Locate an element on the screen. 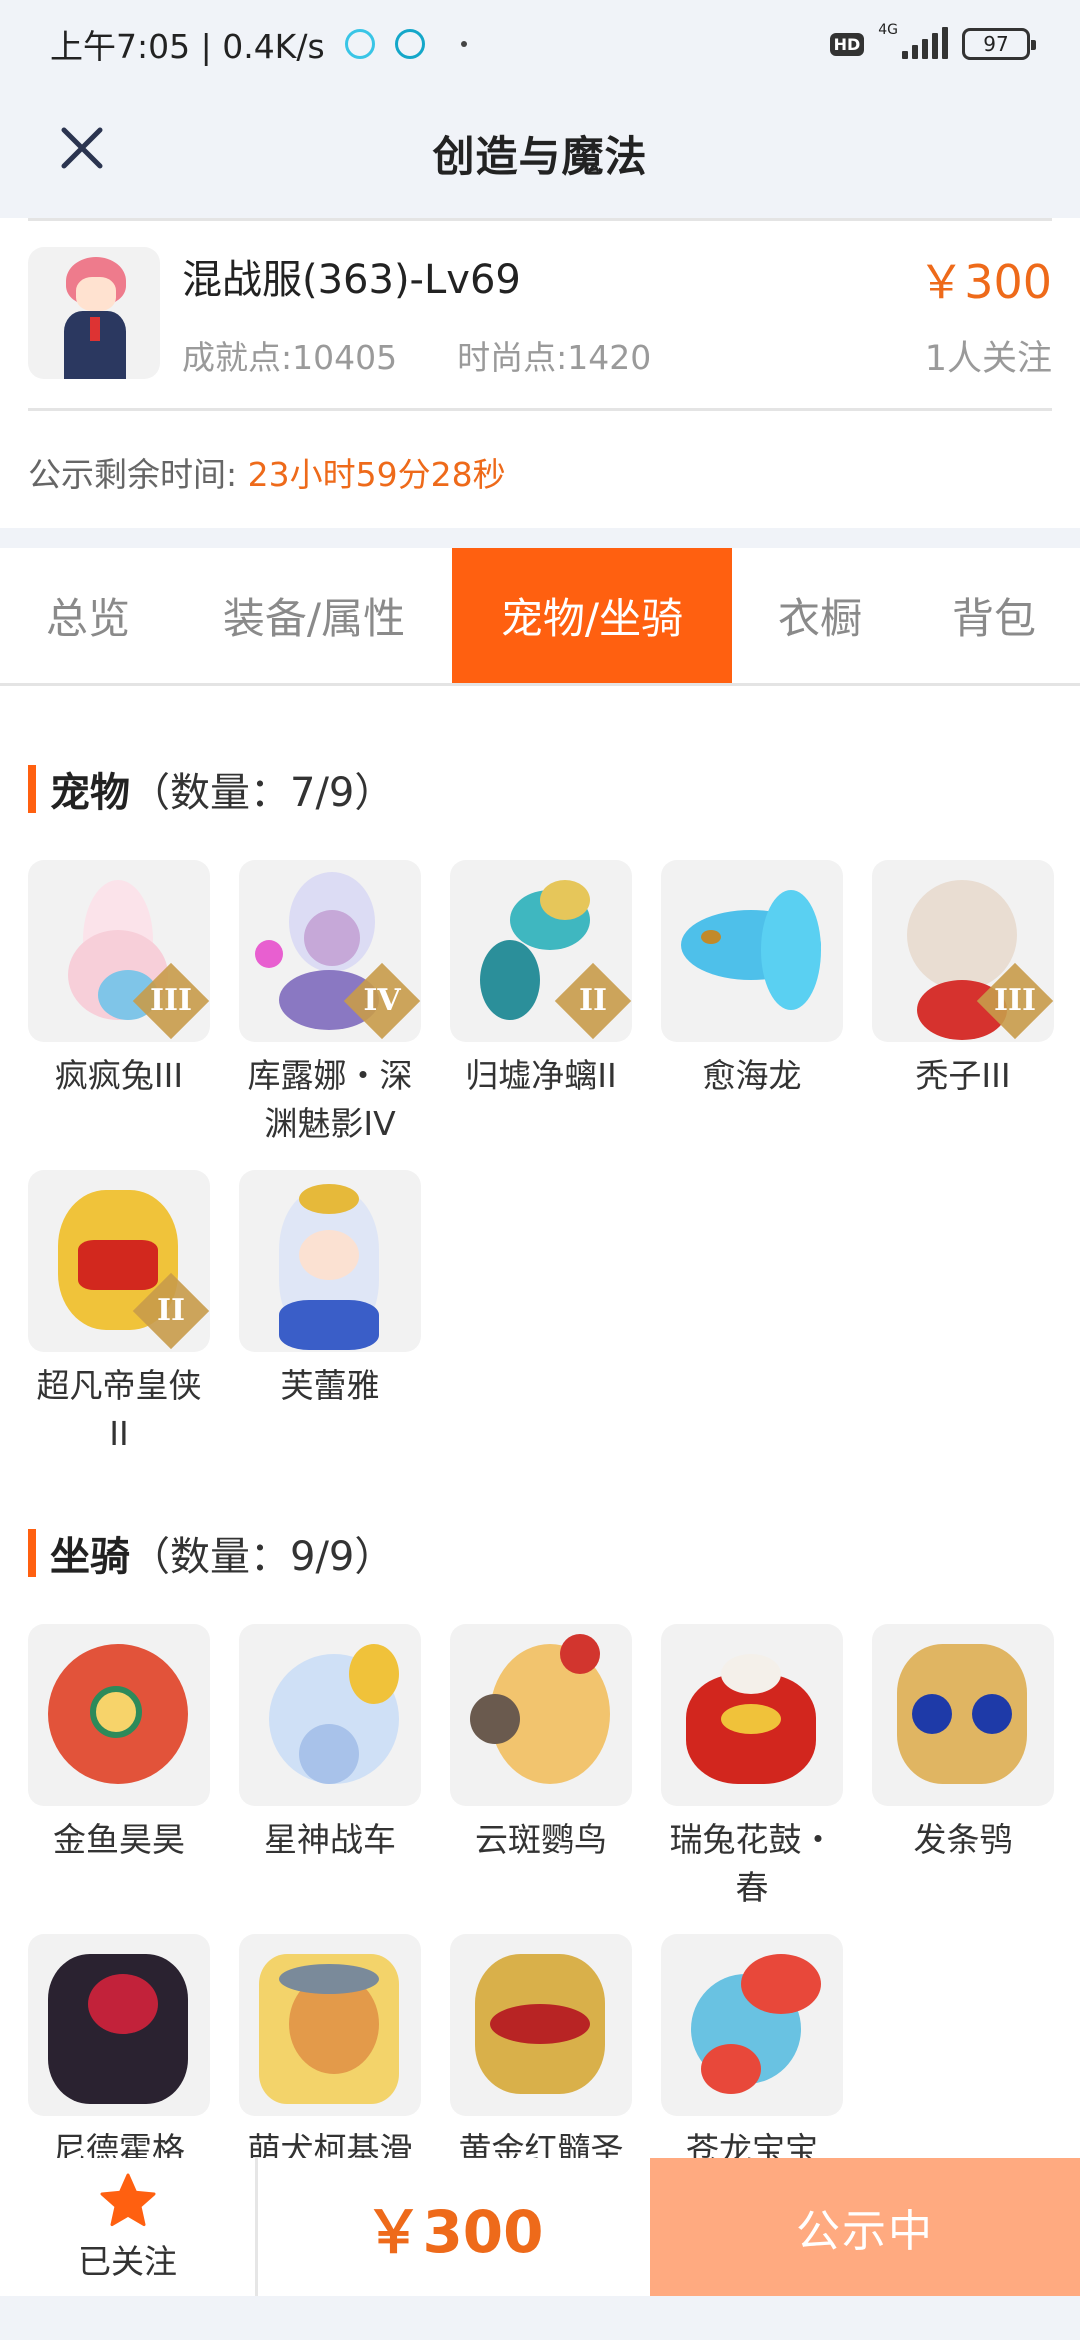 The image size is (1080, 2340). mount-item: 萌犬柯基滑 is located at coordinates (330, 2054).